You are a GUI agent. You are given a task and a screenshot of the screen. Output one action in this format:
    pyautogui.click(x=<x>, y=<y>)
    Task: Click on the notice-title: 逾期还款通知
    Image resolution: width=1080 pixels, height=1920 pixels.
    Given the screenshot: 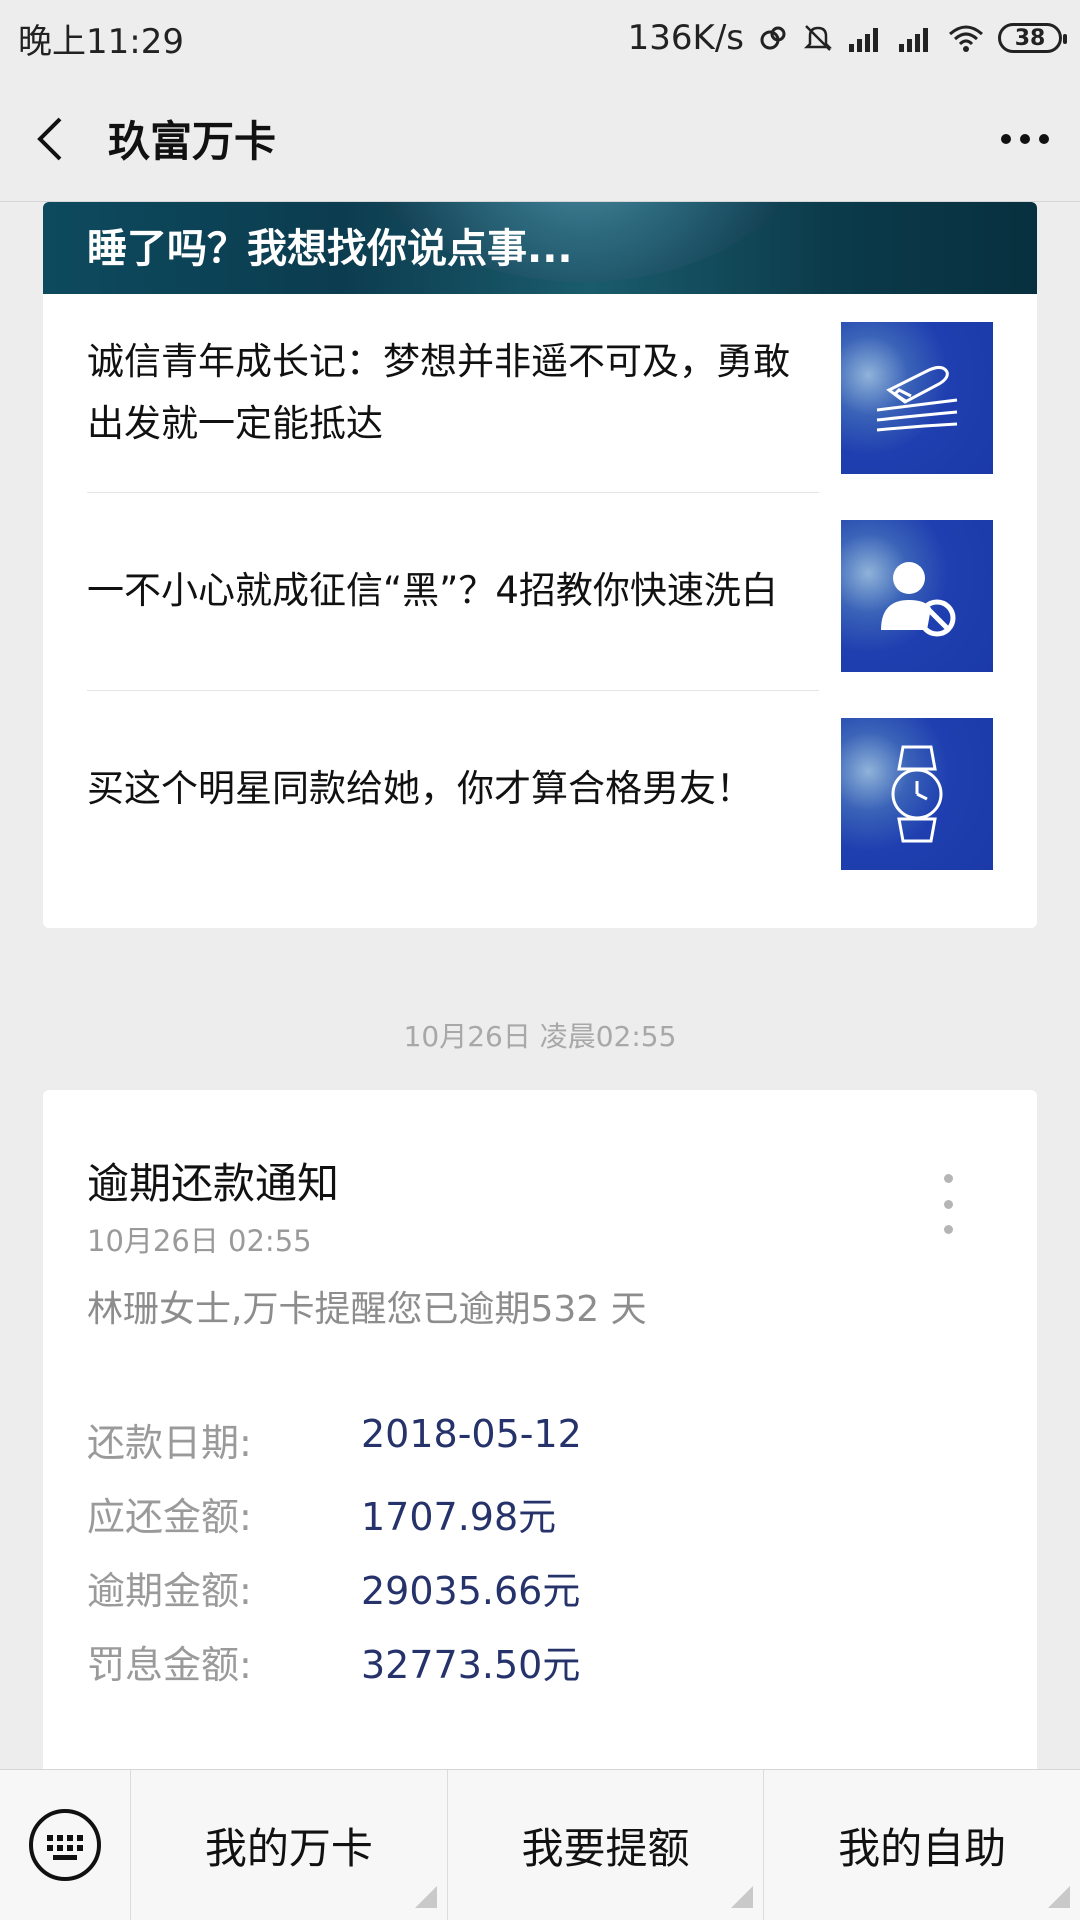 What is the action you would take?
    pyautogui.click(x=213, y=1183)
    